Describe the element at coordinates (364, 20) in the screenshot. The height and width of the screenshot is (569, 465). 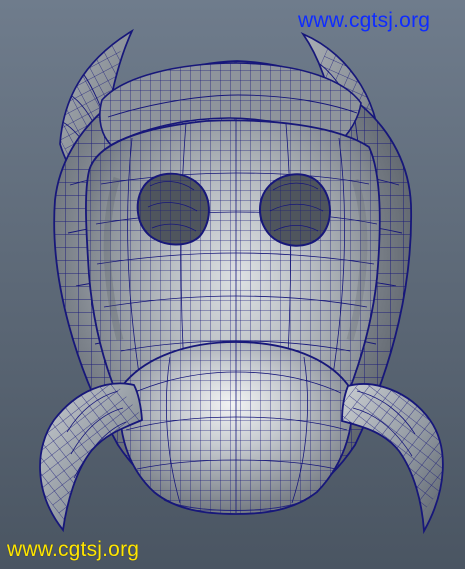
I see `top-watermark-text: www.cgtsj.org` at that location.